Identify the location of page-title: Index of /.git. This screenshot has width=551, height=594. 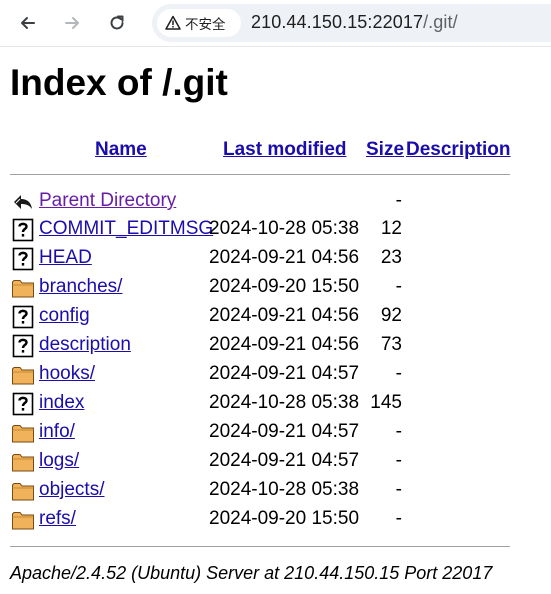
(119, 82).